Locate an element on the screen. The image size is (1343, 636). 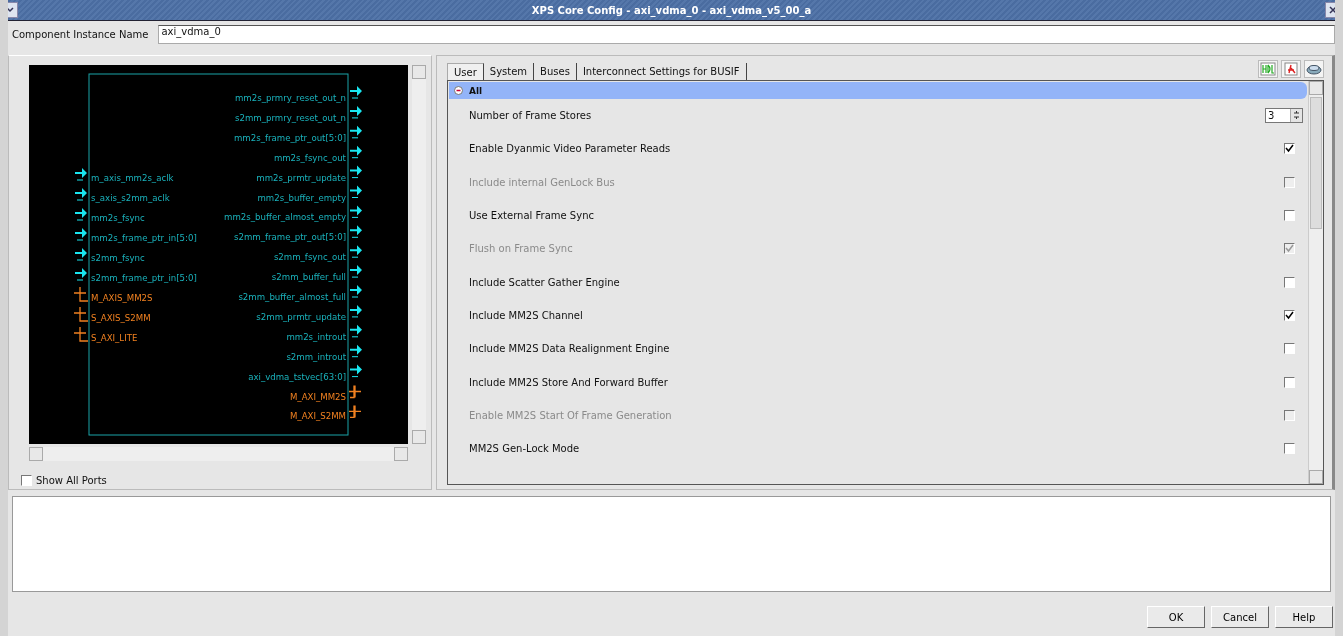
port-label: s2mm_prmtr_update is located at coordinates (301, 316).